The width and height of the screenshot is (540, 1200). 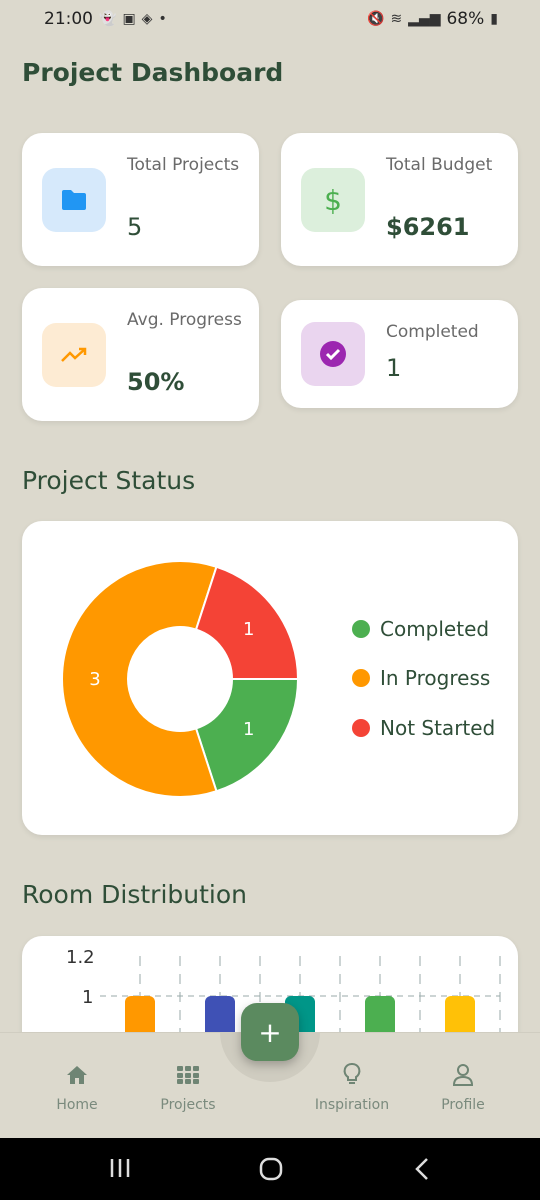 I want to click on nav-label: Inspiration, so click(x=352, y=1105).